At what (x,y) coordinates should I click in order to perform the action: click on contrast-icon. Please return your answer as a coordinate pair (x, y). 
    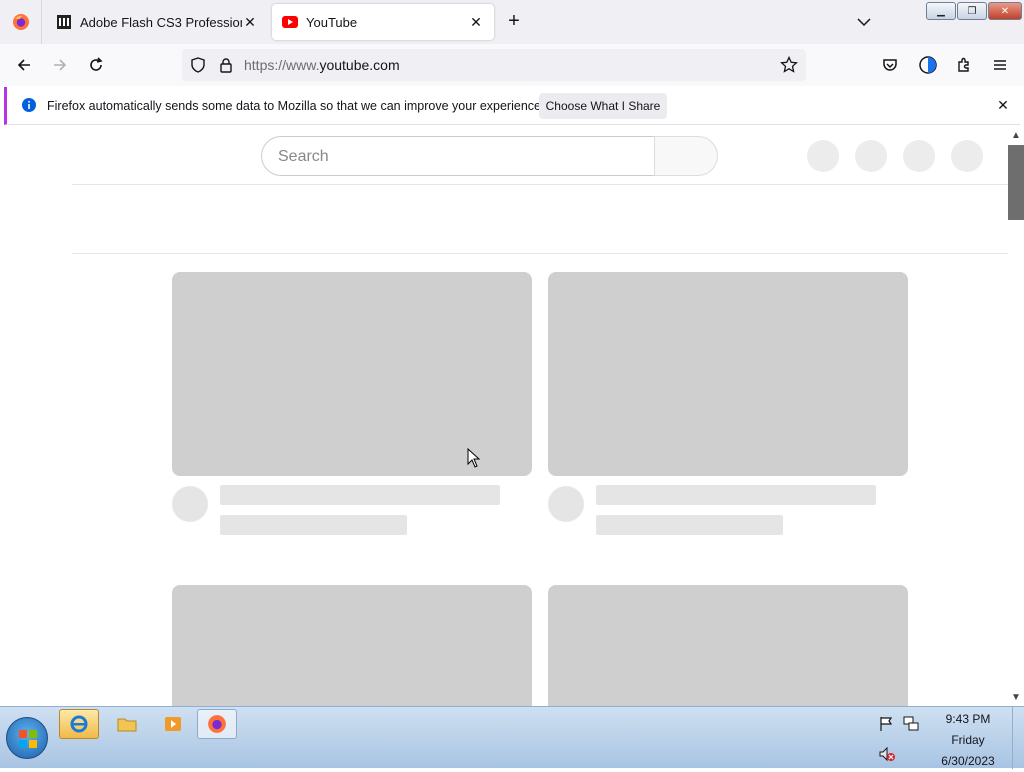
    Looking at the image, I should click on (928, 65).